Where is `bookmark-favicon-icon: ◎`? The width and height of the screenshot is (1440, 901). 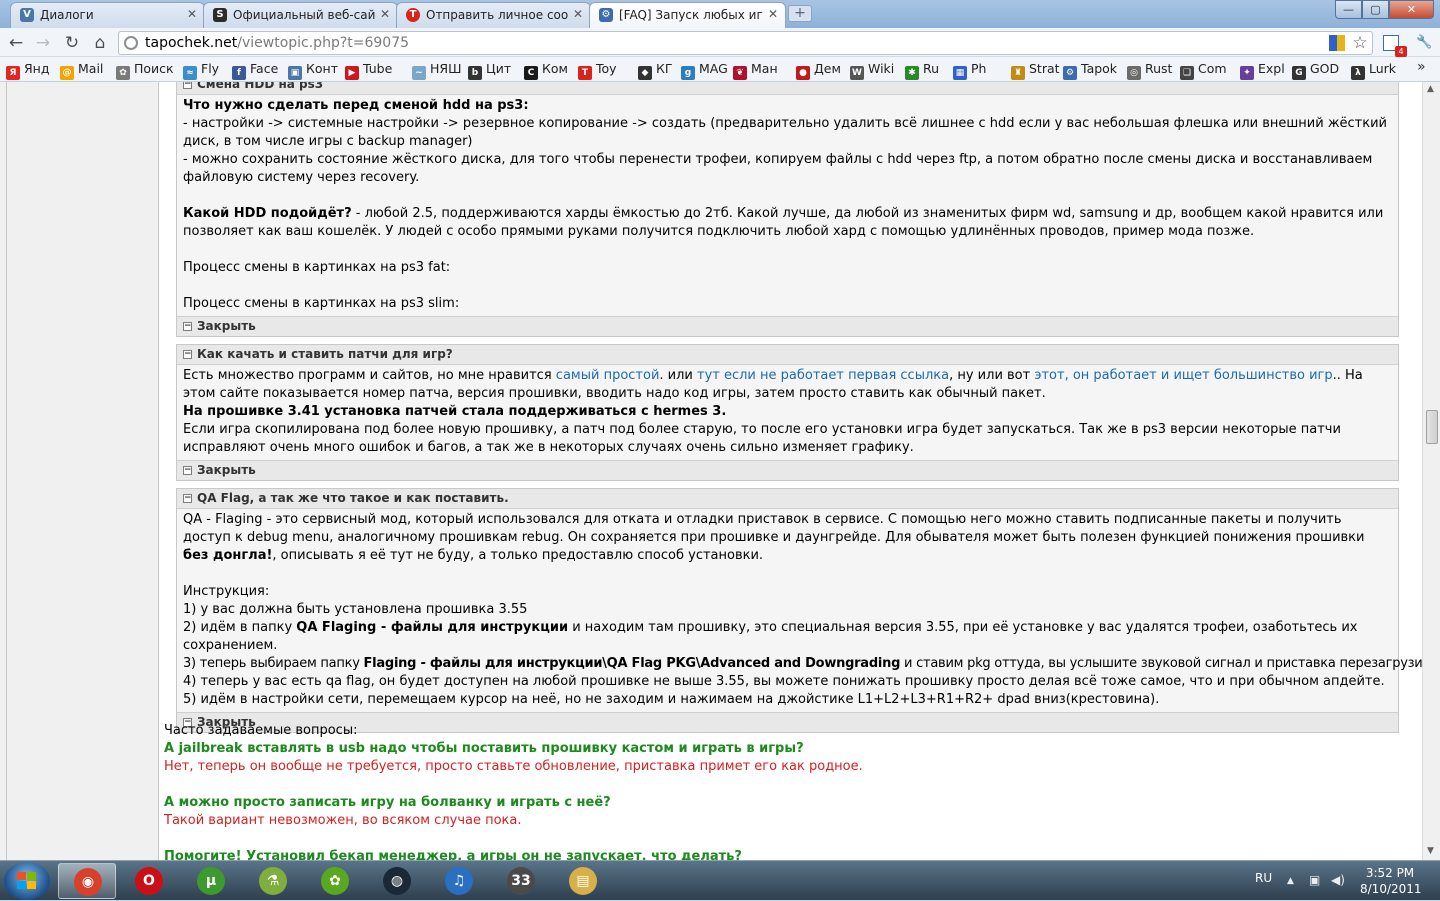 bookmark-favicon-icon: ◎ is located at coordinates (1134, 73).